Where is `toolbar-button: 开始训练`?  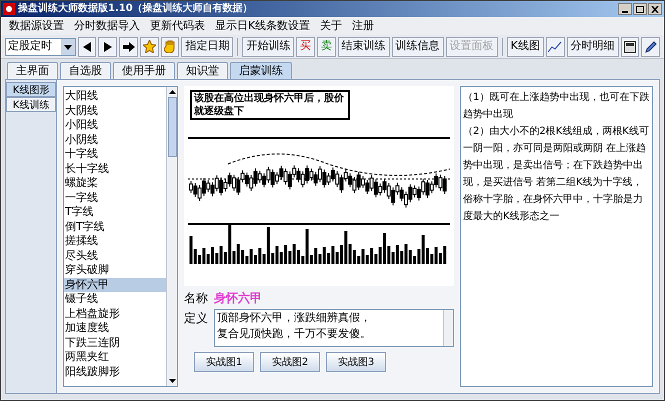 toolbar-button: 开始训练 is located at coordinates (268, 46).